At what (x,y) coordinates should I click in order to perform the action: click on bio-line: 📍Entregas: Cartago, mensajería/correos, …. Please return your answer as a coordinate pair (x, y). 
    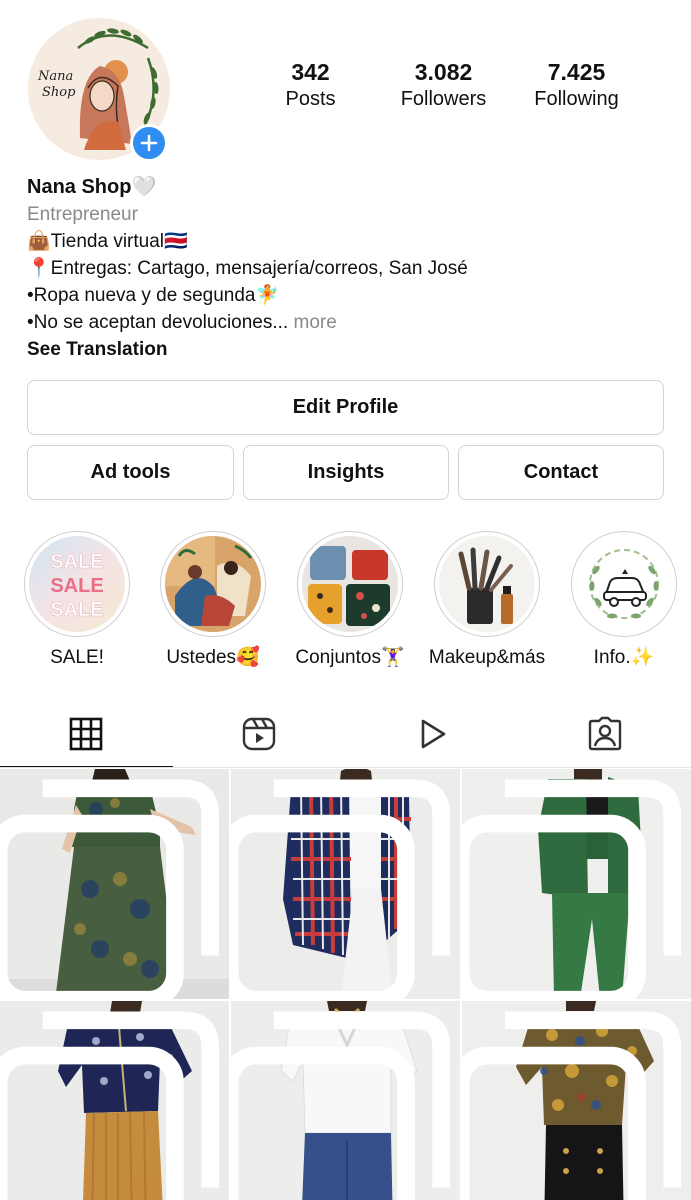
    Looking at the image, I should click on (247, 268).